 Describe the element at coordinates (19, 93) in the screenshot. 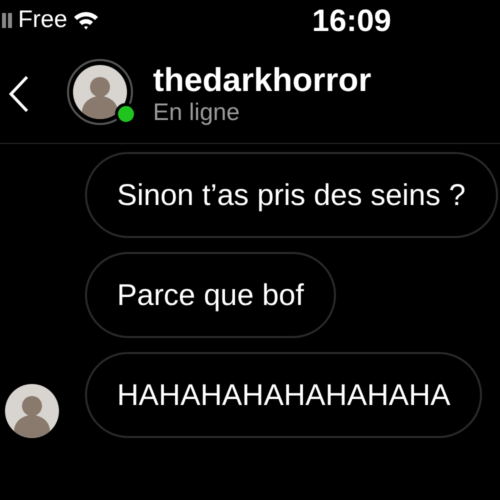

I see `back-icon` at that location.